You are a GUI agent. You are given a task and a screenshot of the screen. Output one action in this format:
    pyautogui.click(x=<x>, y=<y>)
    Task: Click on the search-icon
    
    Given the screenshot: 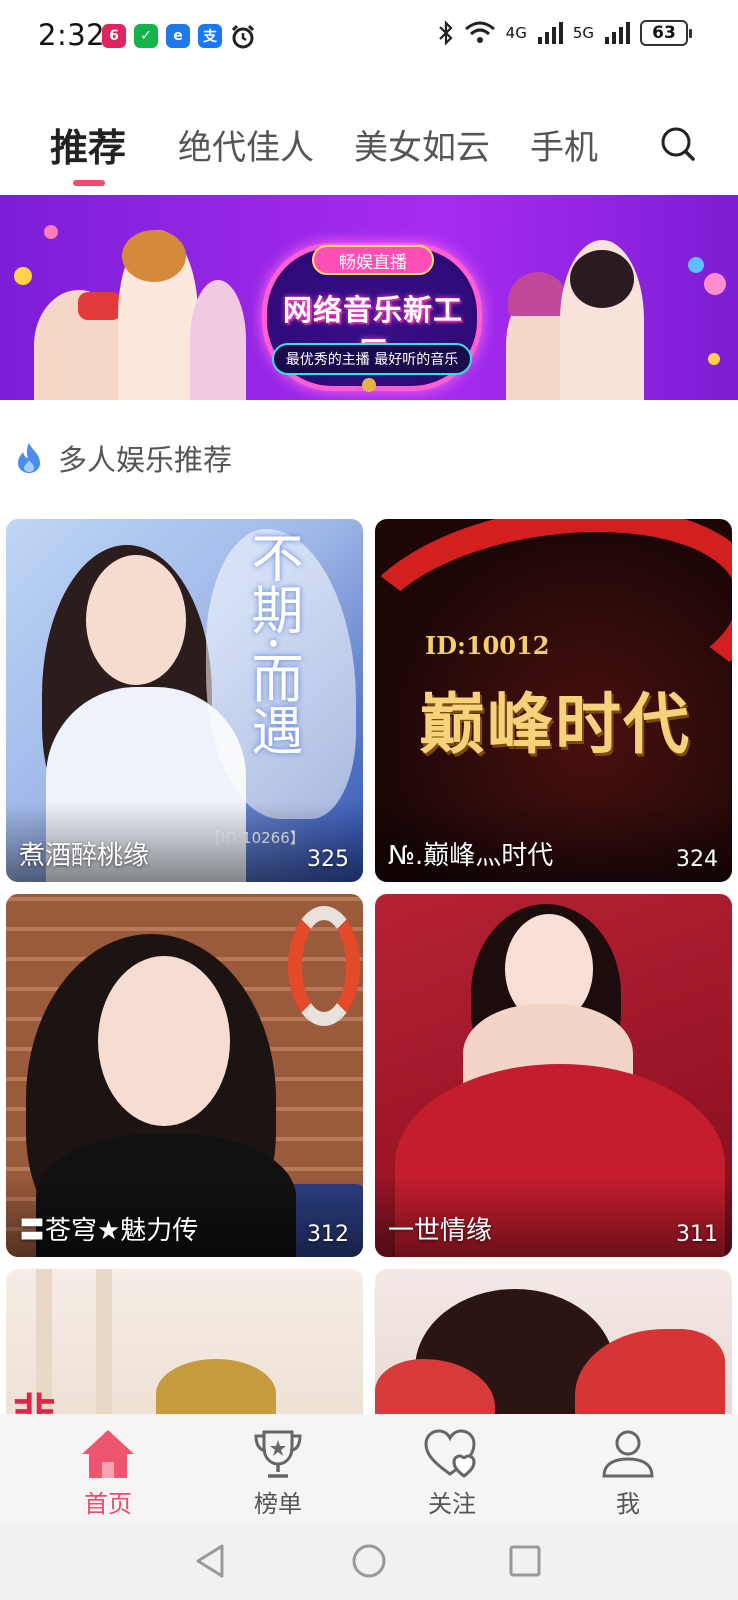 What is the action you would take?
    pyautogui.click(x=678, y=144)
    